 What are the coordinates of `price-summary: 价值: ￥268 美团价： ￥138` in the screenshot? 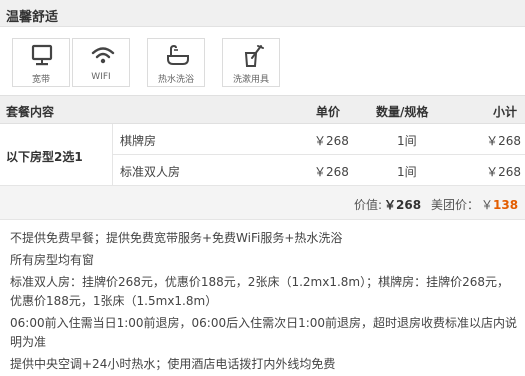 It's located at (262, 203).